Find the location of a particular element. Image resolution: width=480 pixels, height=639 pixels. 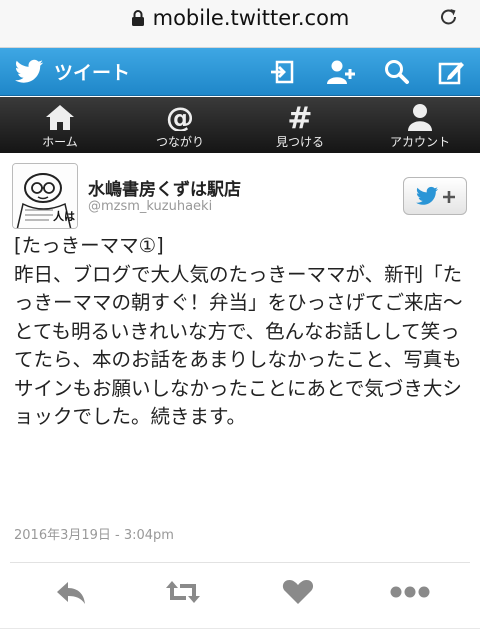

avatar-text: 人は is located at coordinates (64, 216).